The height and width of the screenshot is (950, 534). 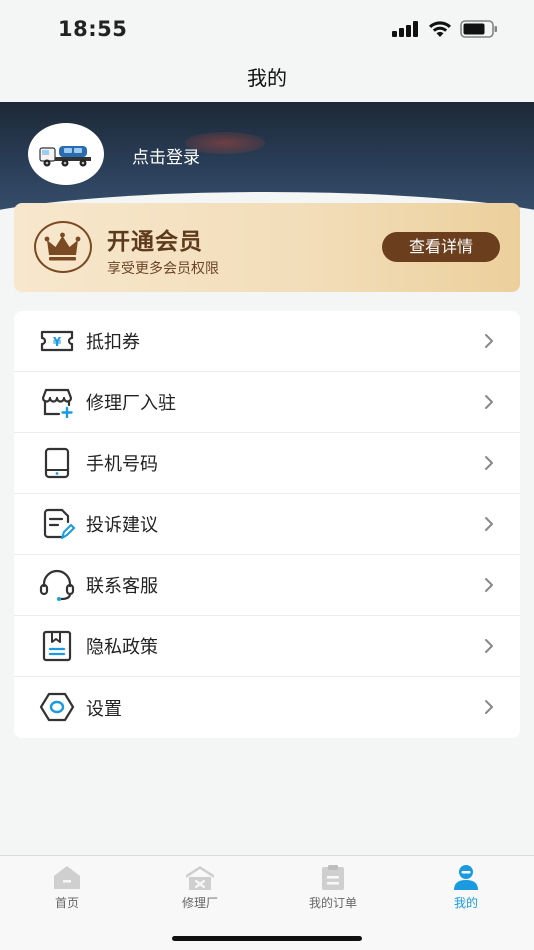 What do you see at coordinates (57, 403) in the screenshot?
I see `shop-add-icon` at bounding box center [57, 403].